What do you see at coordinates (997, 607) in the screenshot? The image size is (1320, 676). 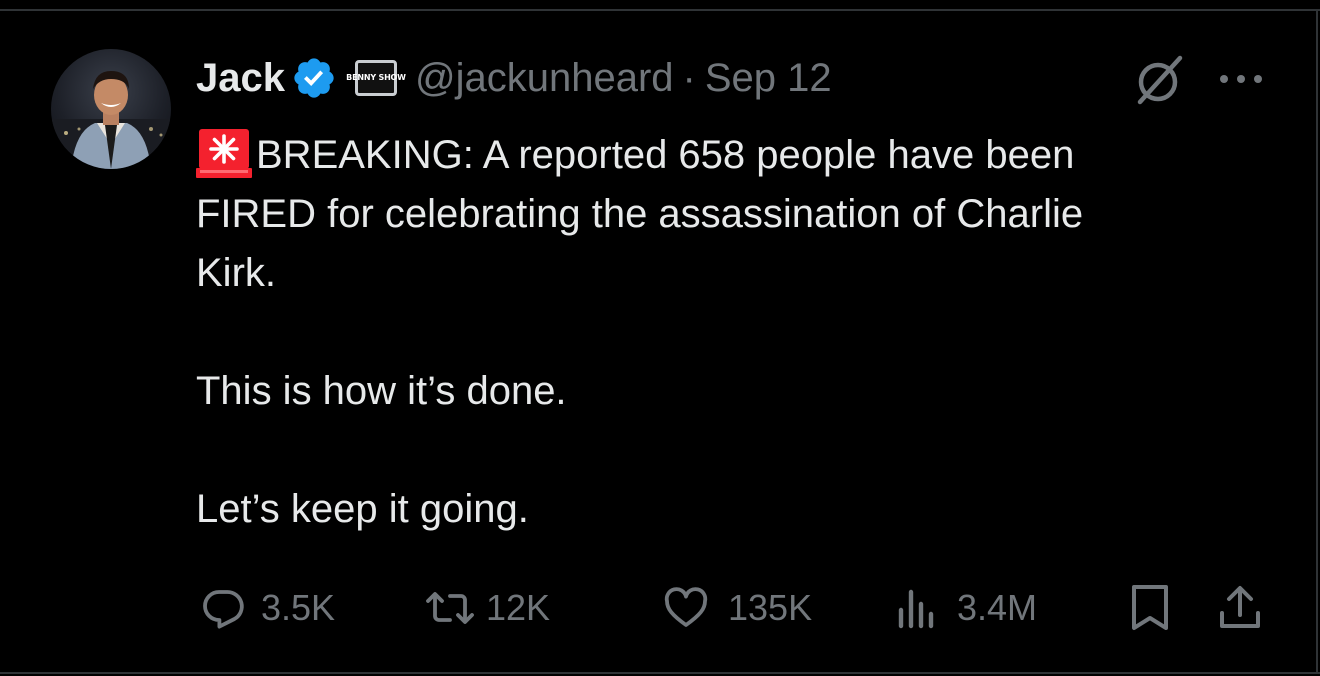 I see `views-count: 3.4M` at bounding box center [997, 607].